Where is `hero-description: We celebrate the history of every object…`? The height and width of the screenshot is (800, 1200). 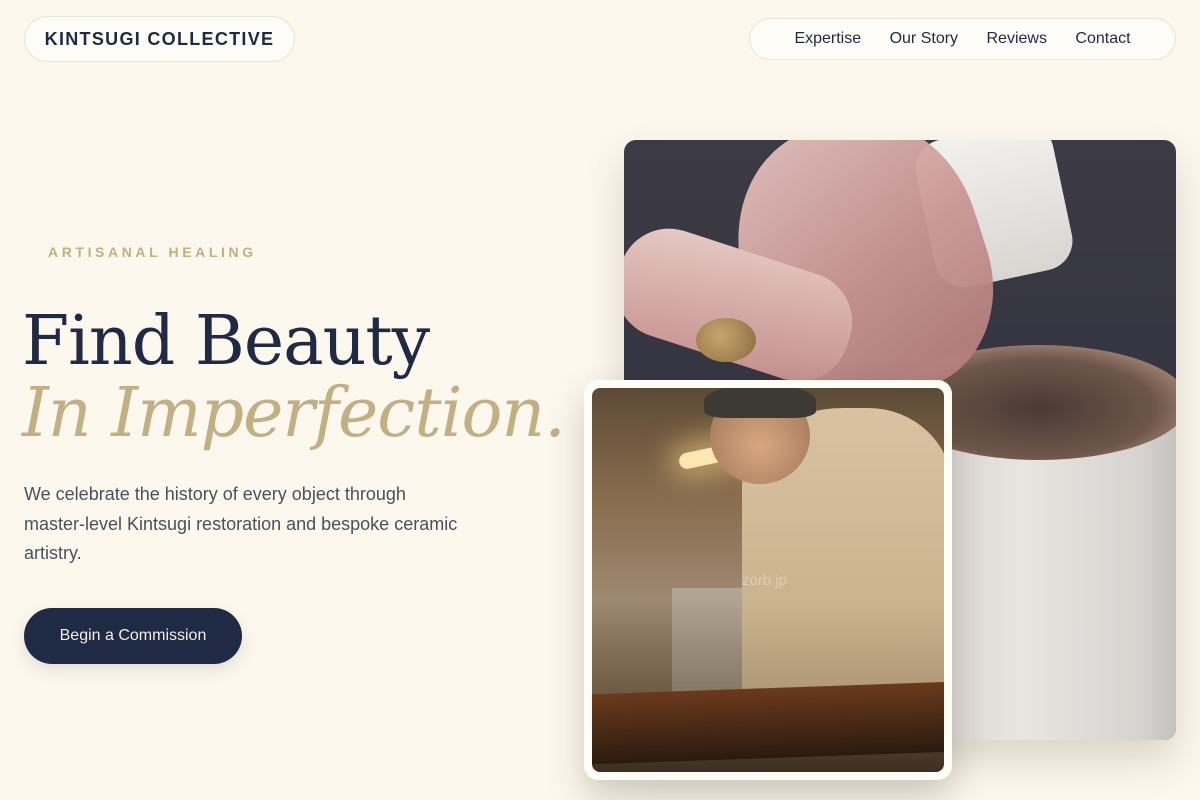
hero-description: We celebrate the history of every object… is located at coordinates (241, 523).